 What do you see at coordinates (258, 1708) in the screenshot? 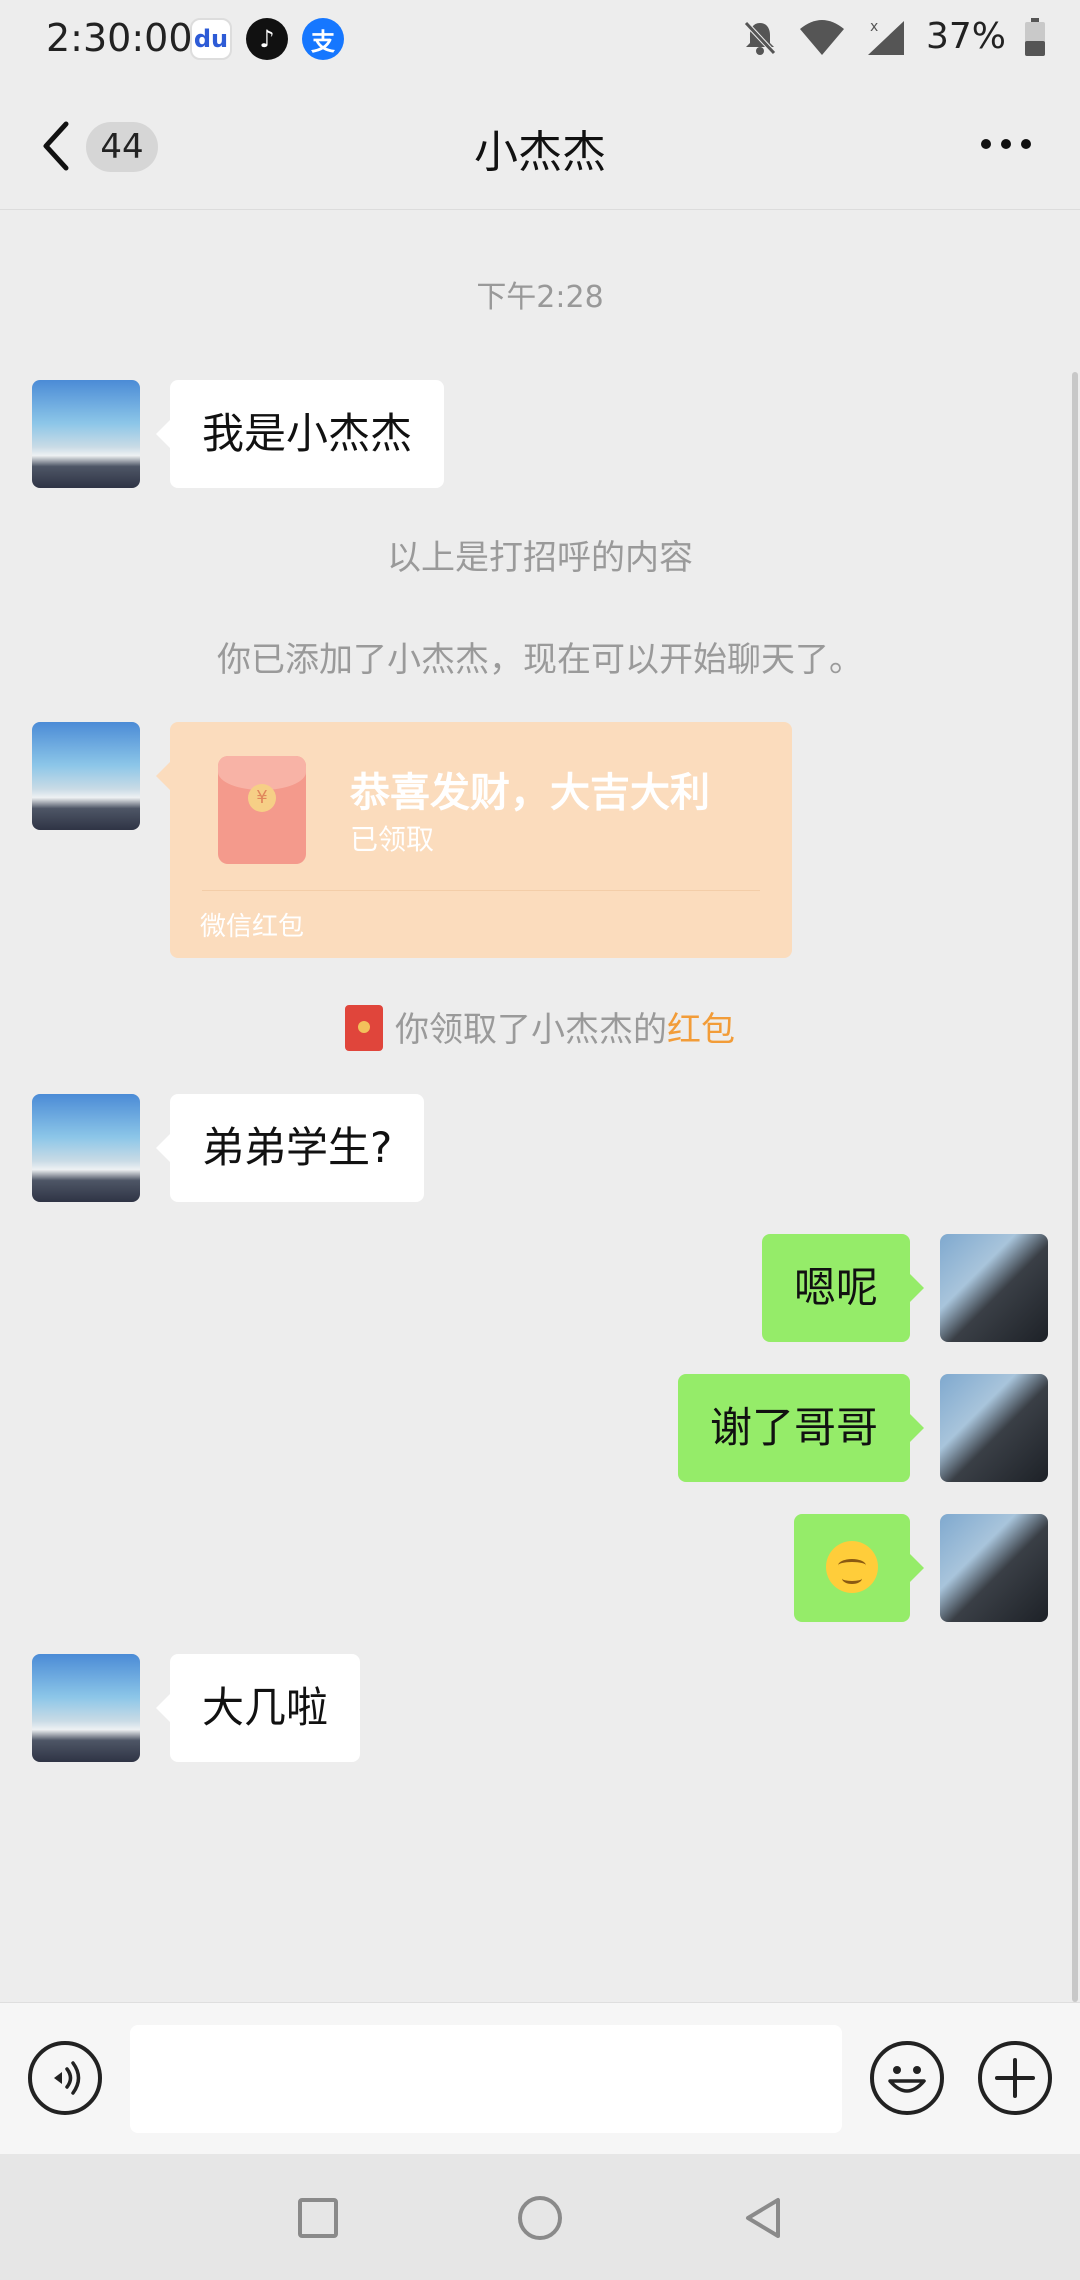
I see `received-message: 大几啦` at bounding box center [258, 1708].